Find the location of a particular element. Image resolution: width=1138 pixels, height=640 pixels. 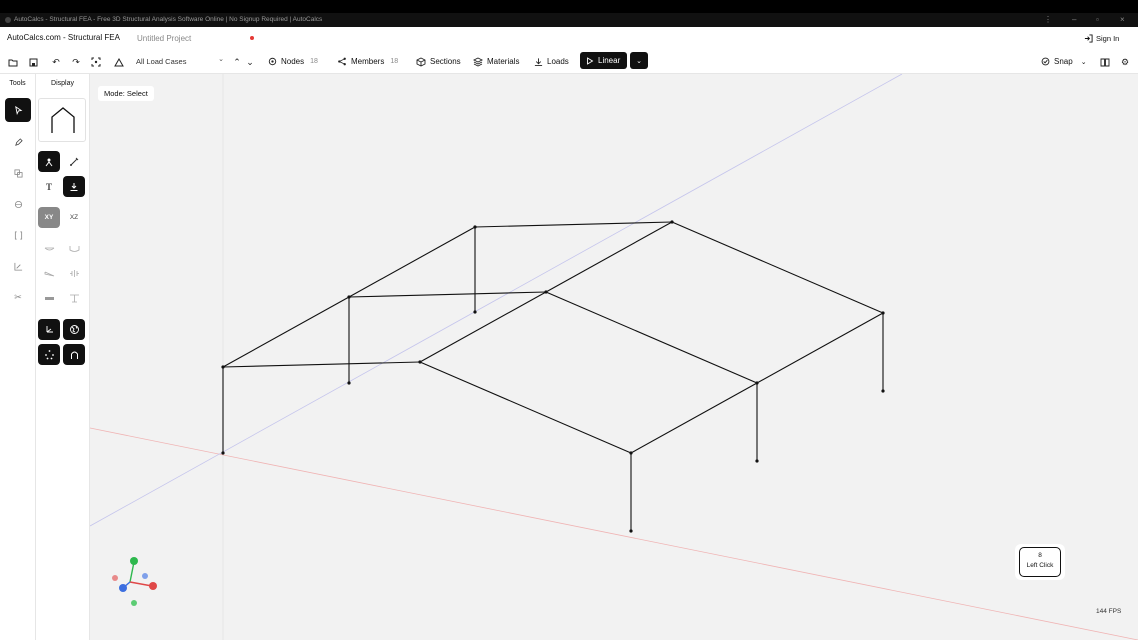

nodes-display-toggle is located at coordinates (49, 354).